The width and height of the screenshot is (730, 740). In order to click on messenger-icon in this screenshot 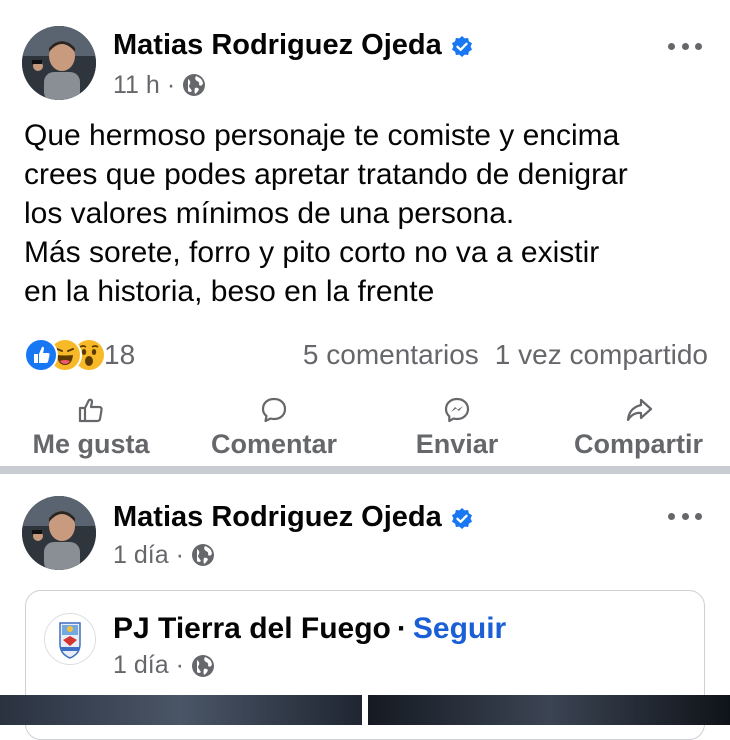, I will do `click(457, 410)`.